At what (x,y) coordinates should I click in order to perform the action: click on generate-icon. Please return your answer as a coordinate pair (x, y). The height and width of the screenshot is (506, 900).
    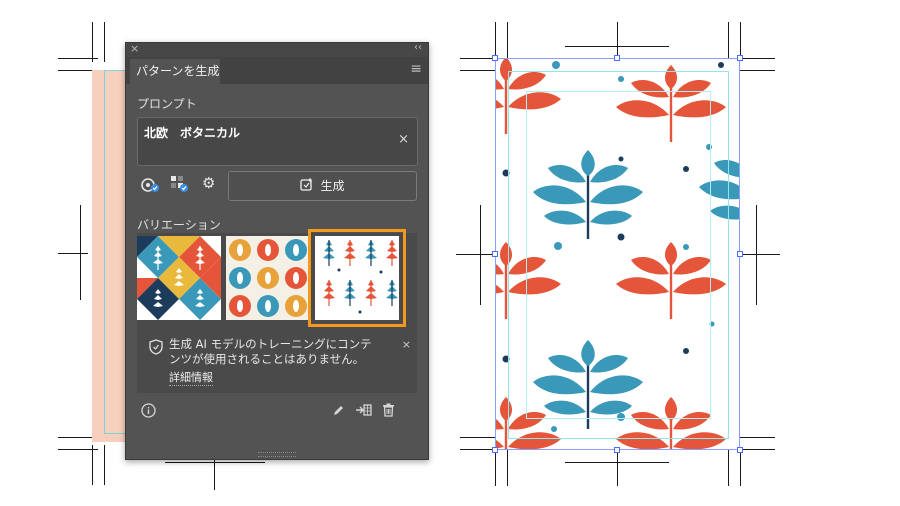
    Looking at the image, I should click on (307, 187).